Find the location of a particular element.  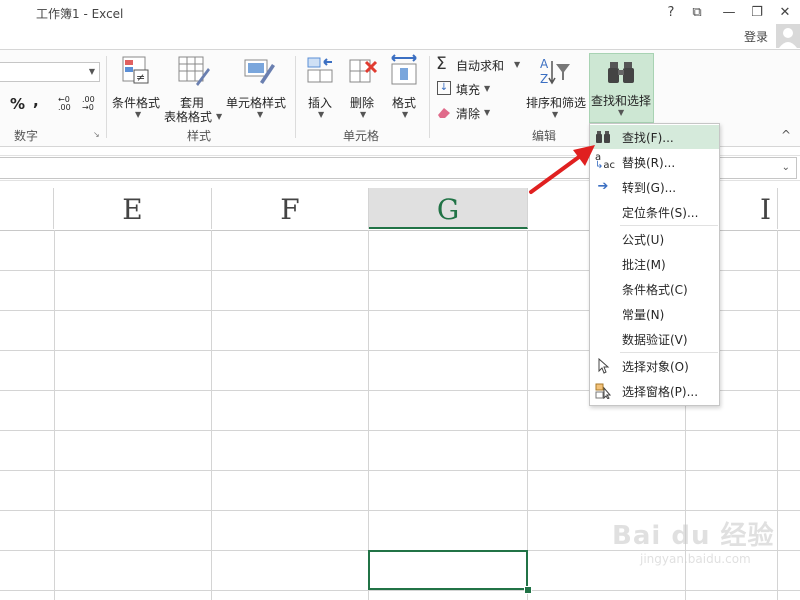

conditional-format-button: ≠ 条件格式 ▼ is located at coordinates (136, 89).